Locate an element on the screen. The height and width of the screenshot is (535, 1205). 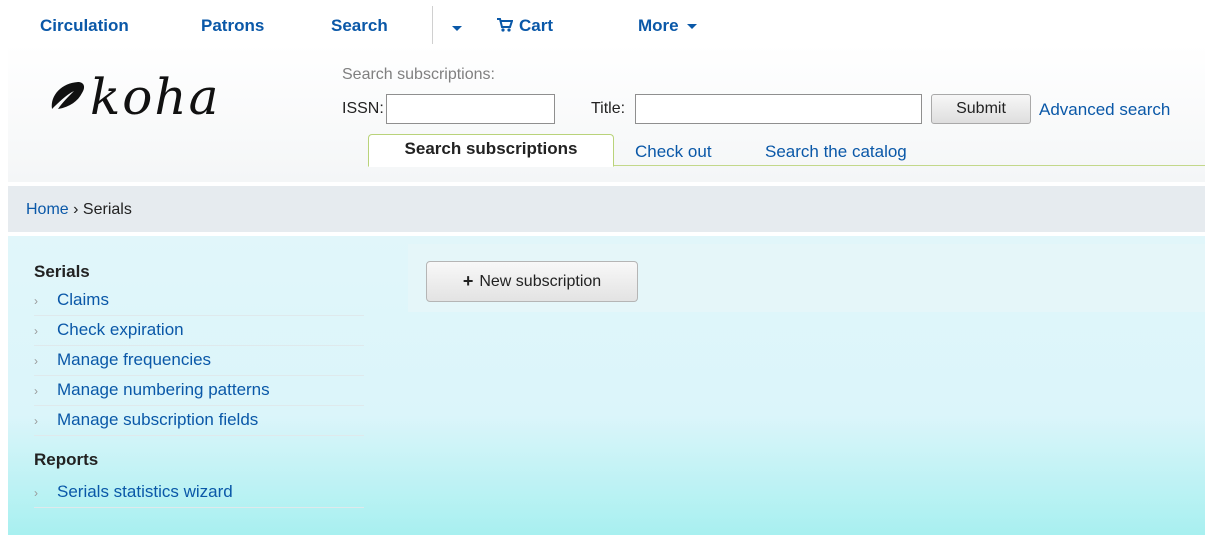
nav-more: More is located at coordinates (668, 26).